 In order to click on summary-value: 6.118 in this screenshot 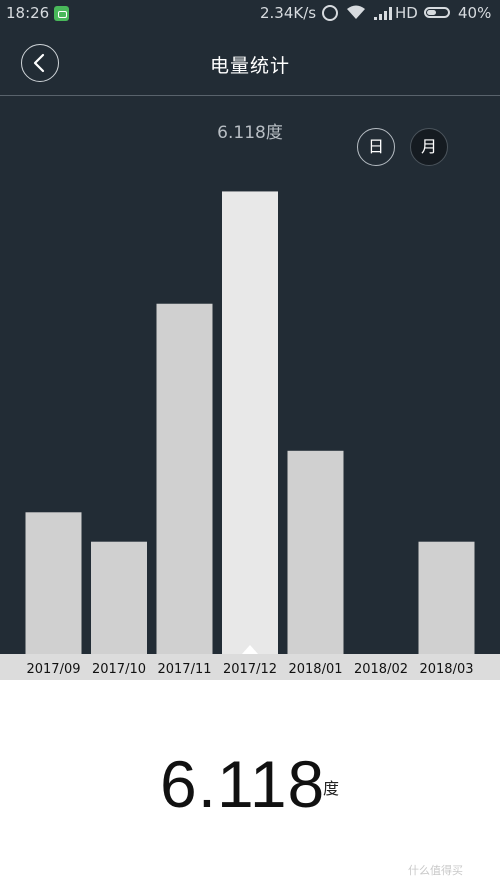, I will do `click(243, 784)`.